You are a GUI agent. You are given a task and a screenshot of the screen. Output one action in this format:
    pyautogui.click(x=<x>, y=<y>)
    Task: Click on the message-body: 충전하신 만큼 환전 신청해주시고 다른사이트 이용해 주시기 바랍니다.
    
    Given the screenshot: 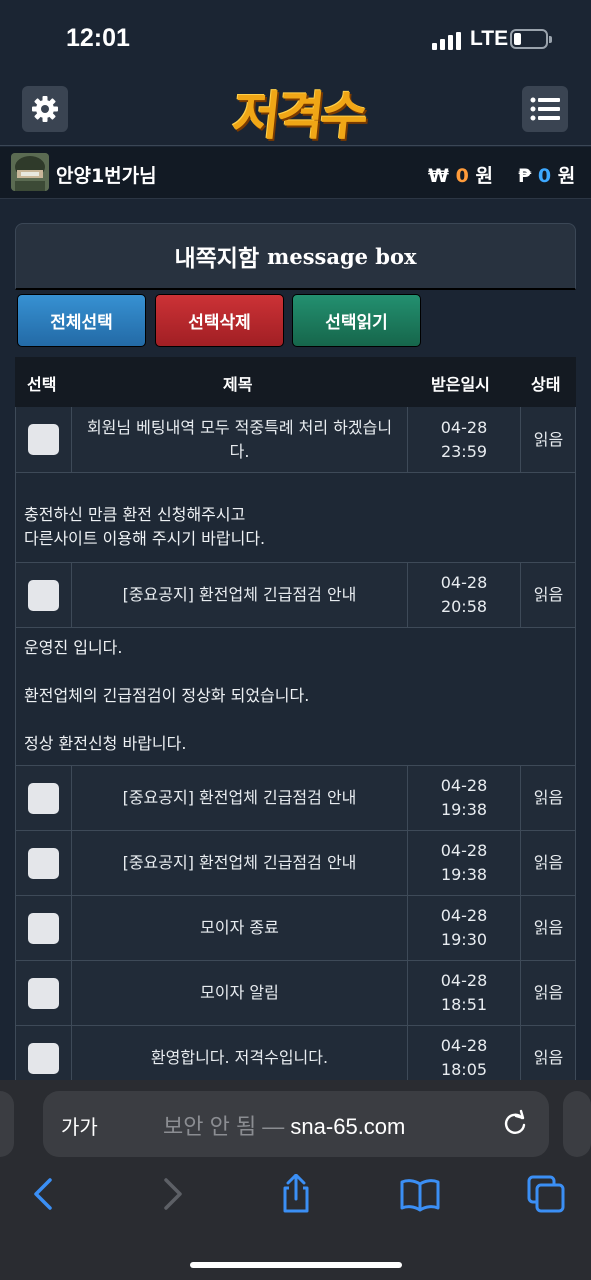 What is the action you would take?
    pyautogui.click(x=295, y=518)
    